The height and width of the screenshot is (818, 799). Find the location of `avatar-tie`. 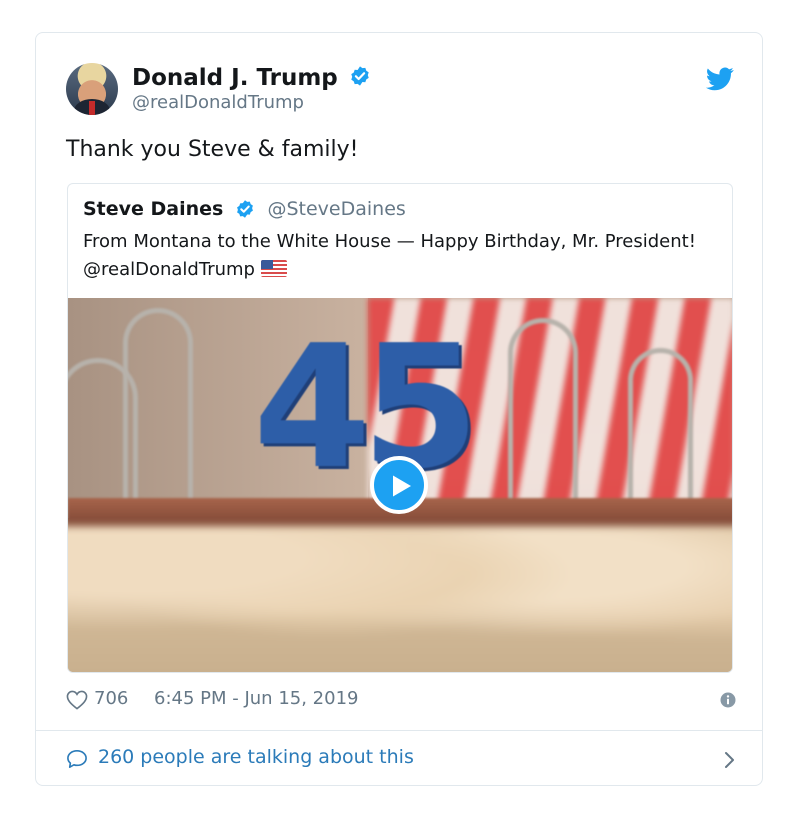

avatar-tie is located at coordinates (92, 108).